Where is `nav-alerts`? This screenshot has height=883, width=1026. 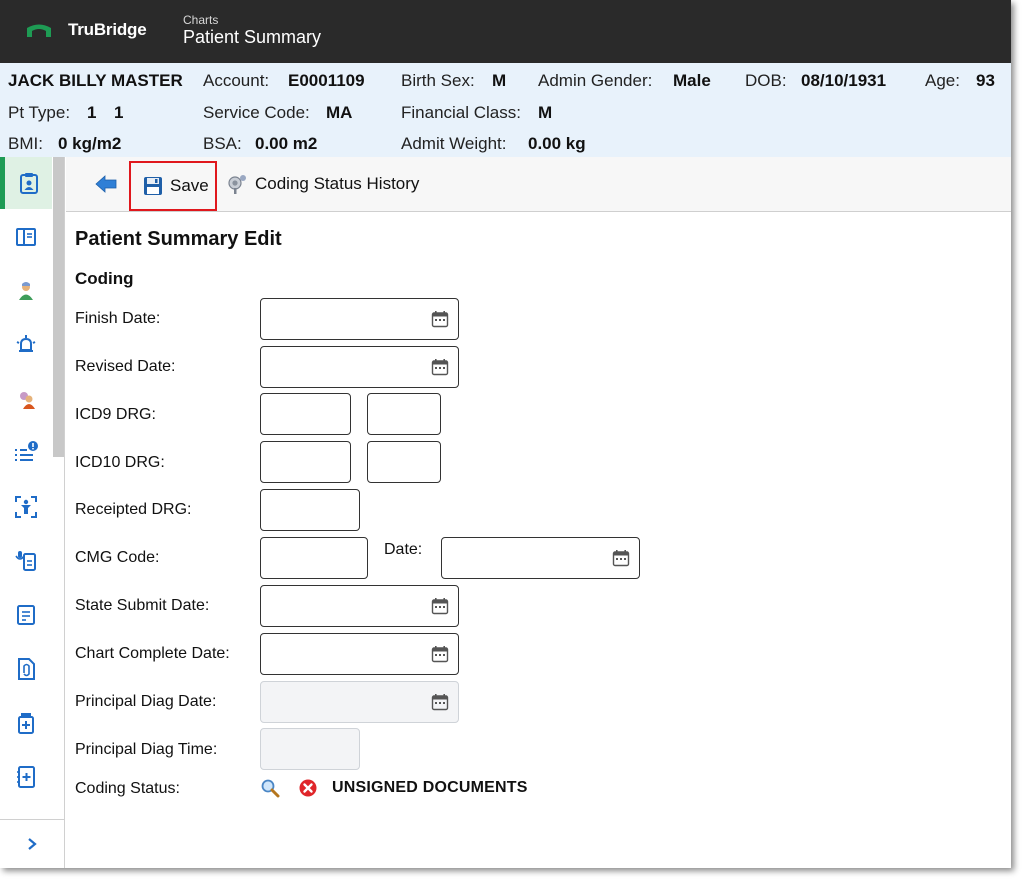
nav-alerts is located at coordinates (26, 345).